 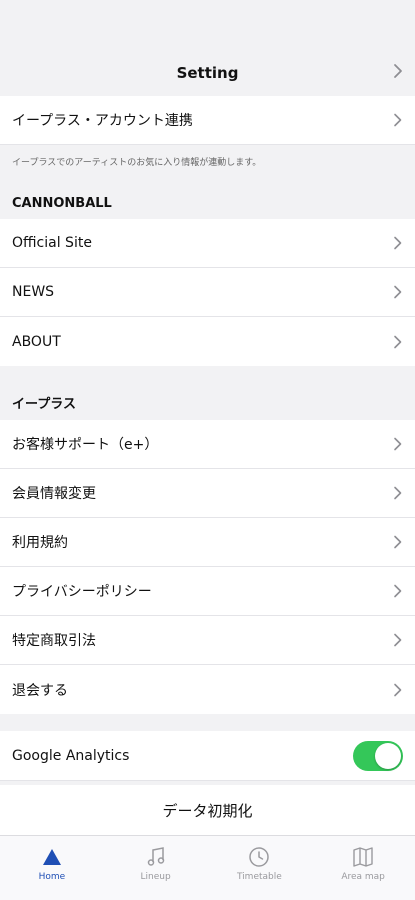 What do you see at coordinates (54, 494) in the screenshot?
I see `row-label: 会員情報変更` at bounding box center [54, 494].